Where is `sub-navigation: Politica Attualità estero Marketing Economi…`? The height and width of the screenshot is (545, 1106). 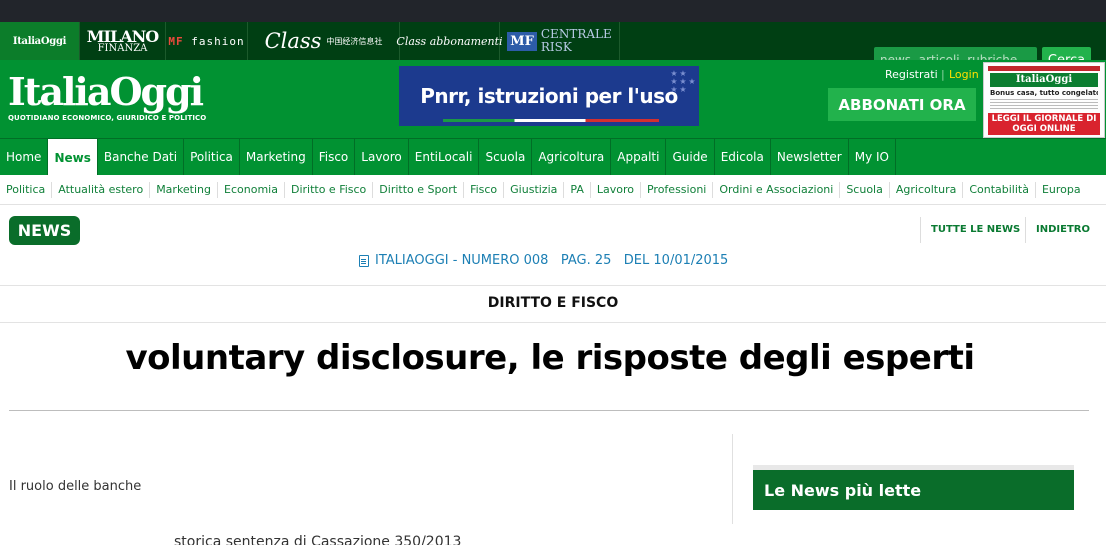
sub-navigation: Politica Attualità estero Marketing Economi… is located at coordinates (553, 190).